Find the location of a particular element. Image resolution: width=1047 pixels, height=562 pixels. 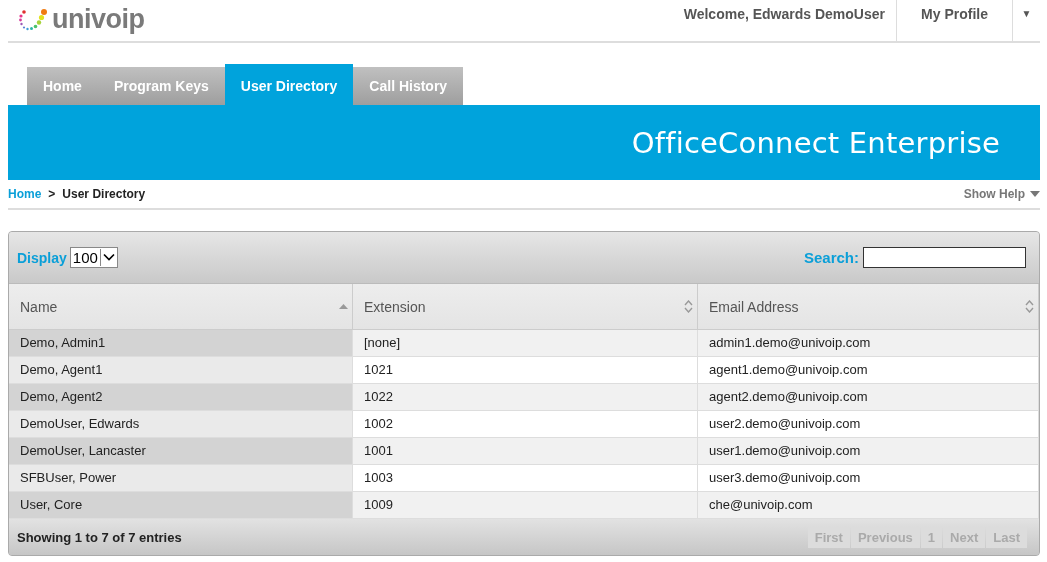

table-cell: 1003 is located at coordinates (525, 478).